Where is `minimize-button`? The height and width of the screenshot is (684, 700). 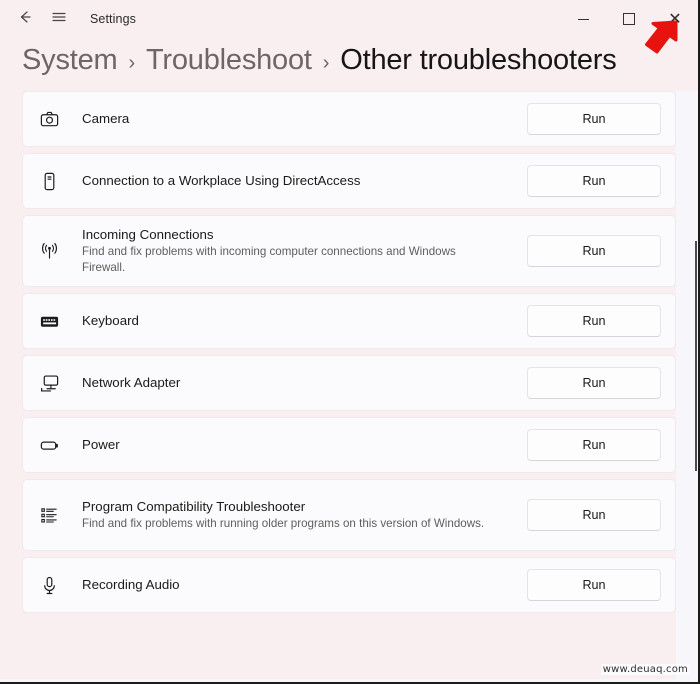 minimize-button is located at coordinates (583, 19).